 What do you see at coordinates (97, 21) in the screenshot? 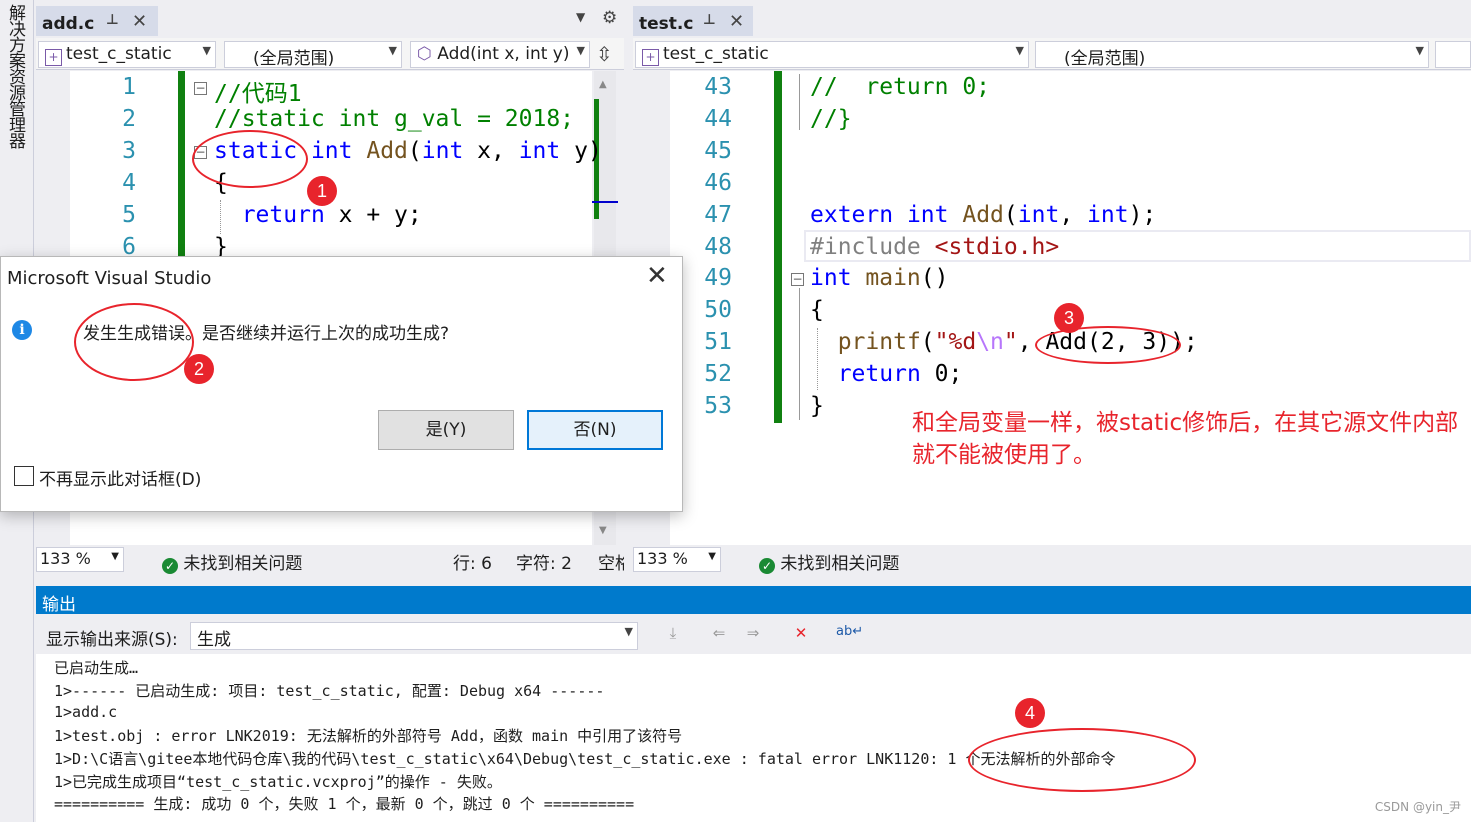
I see `tab-add-c: add.c ⊥ ✕` at bounding box center [97, 21].